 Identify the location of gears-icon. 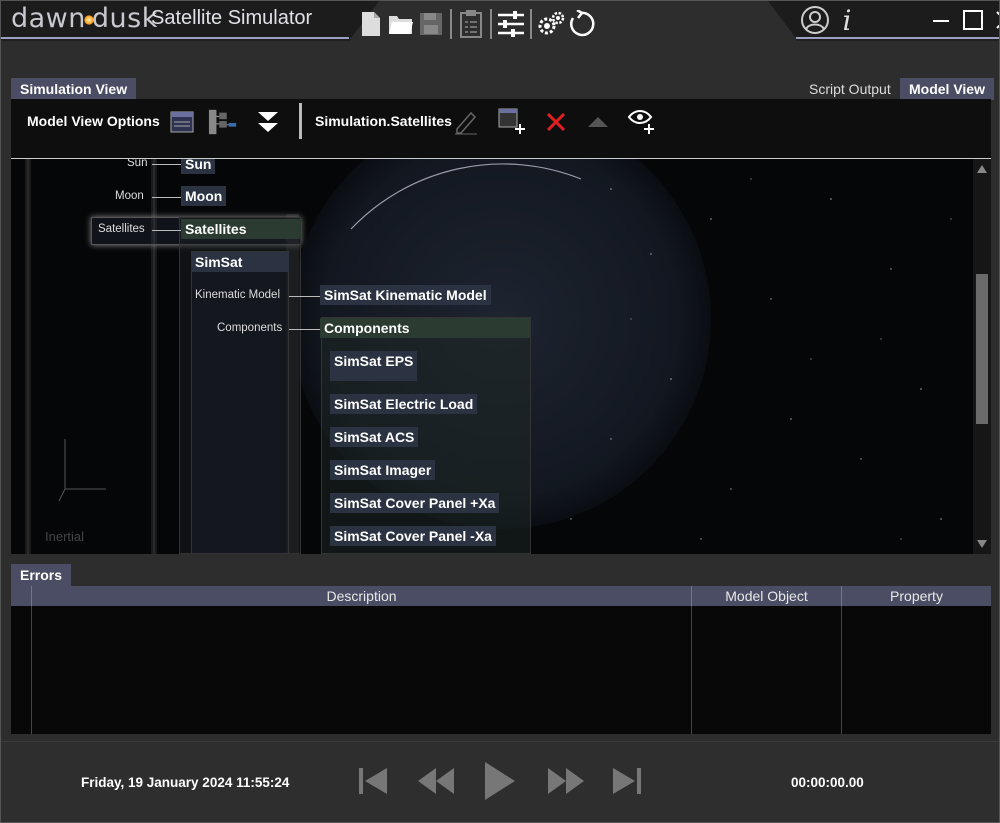
(551, 24).